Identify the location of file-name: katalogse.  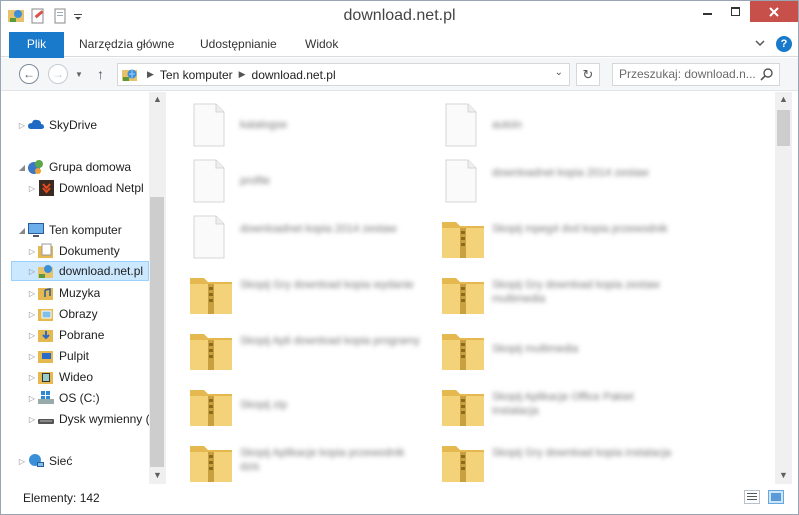
(264, 125).